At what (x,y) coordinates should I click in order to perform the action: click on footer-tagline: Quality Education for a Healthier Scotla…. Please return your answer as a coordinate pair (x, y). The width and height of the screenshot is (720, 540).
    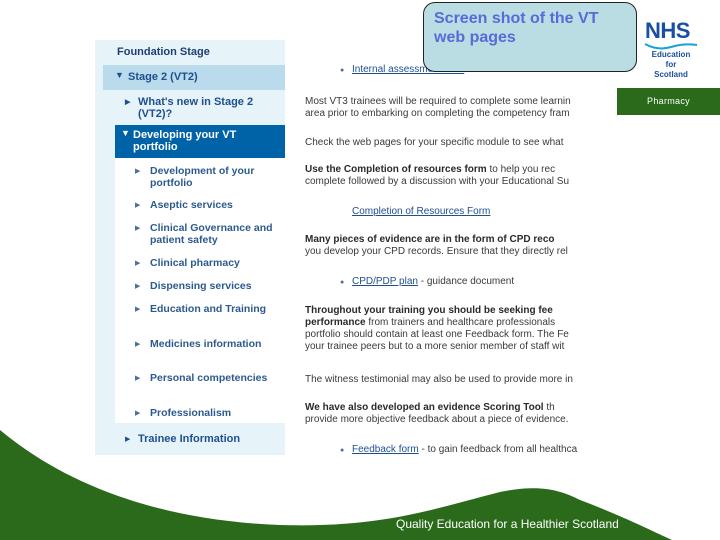
    Looking at the image, I should click on (507, 524).